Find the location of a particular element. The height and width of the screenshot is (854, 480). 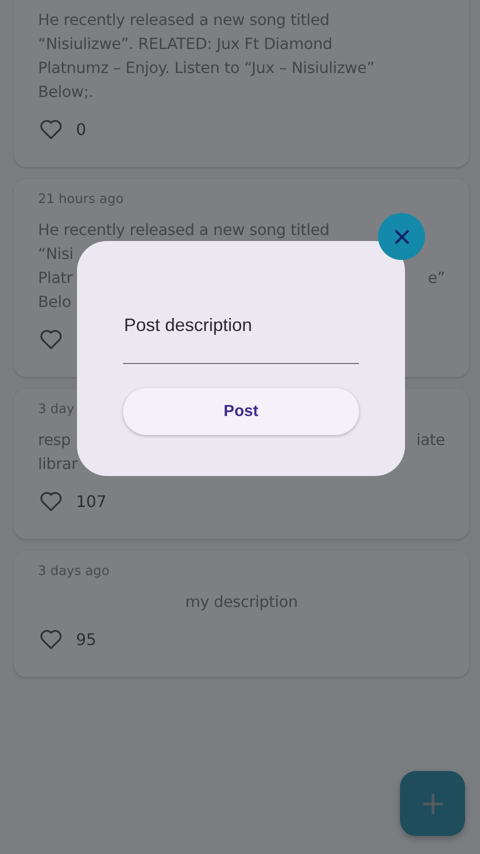

add-button is located at coordinates (432, 803).